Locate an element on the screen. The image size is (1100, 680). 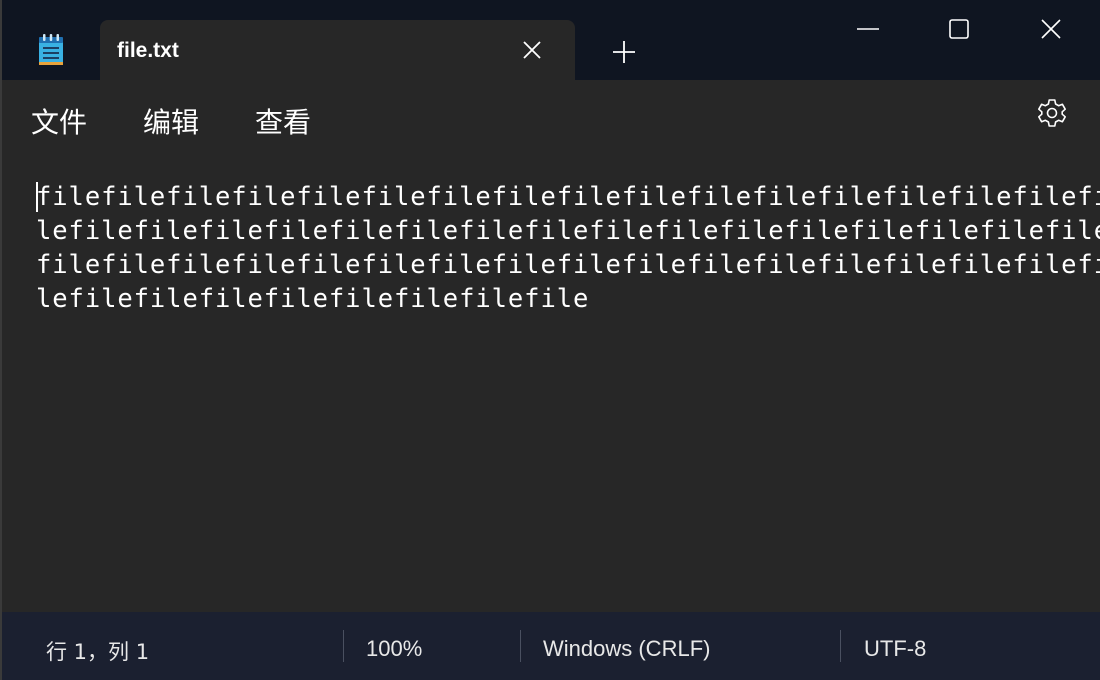
line-ending: Windows (CRLF) is located at coordinates (626, 649).